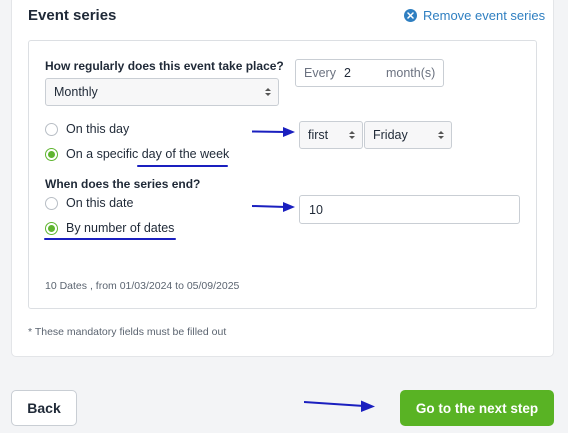  Describe the element at coordinates (98, 129) in the screenshot. I see `radio-on-this-day-label: On this day` at that location.